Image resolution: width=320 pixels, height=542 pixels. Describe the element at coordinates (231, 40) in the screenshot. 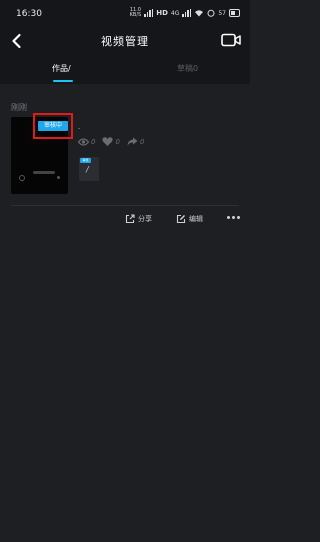

I see `camera-icon` at that location.